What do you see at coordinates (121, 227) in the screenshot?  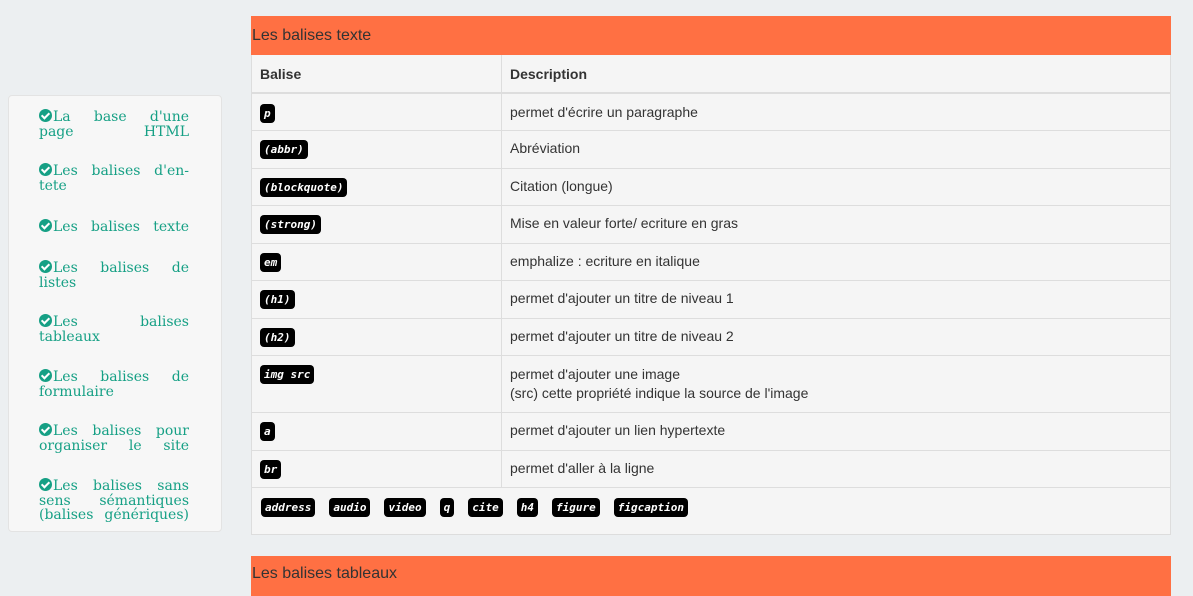 I see `sidebar-item-label: Les balises texte` at bounding box center [121, 227].